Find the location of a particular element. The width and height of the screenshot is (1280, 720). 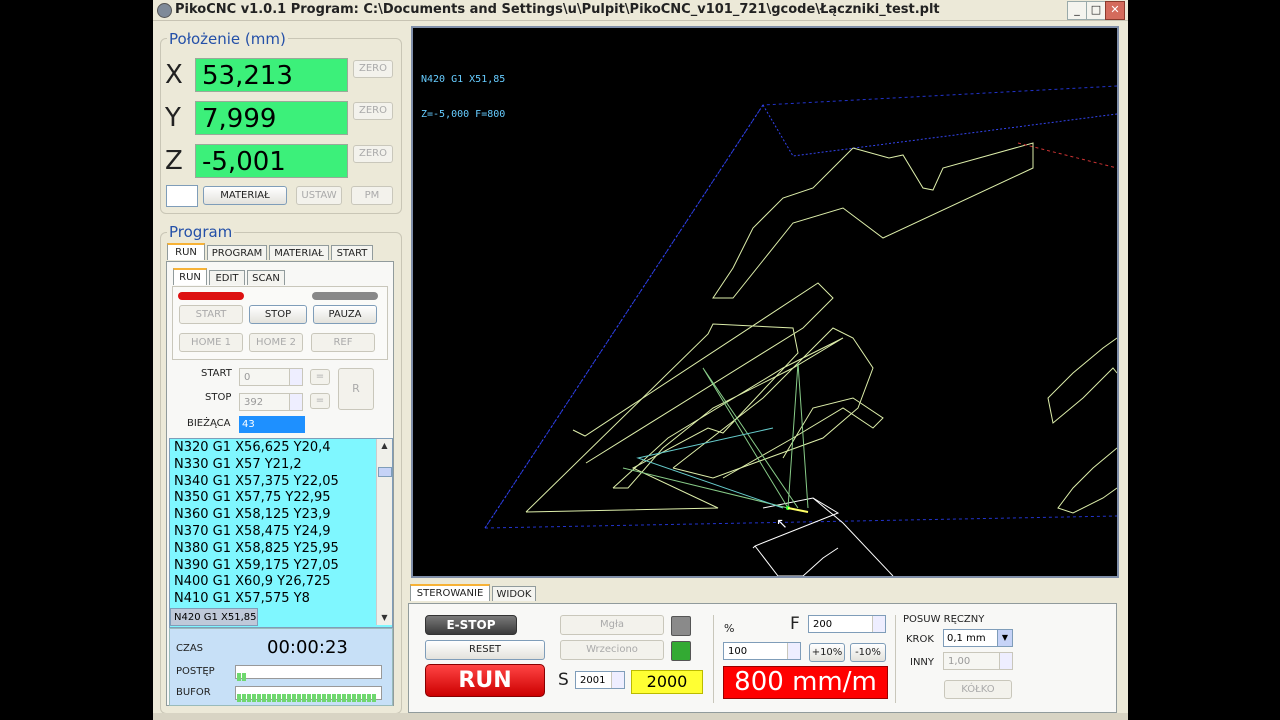

start-line-set-button: = is located at coordinates (320, 377).